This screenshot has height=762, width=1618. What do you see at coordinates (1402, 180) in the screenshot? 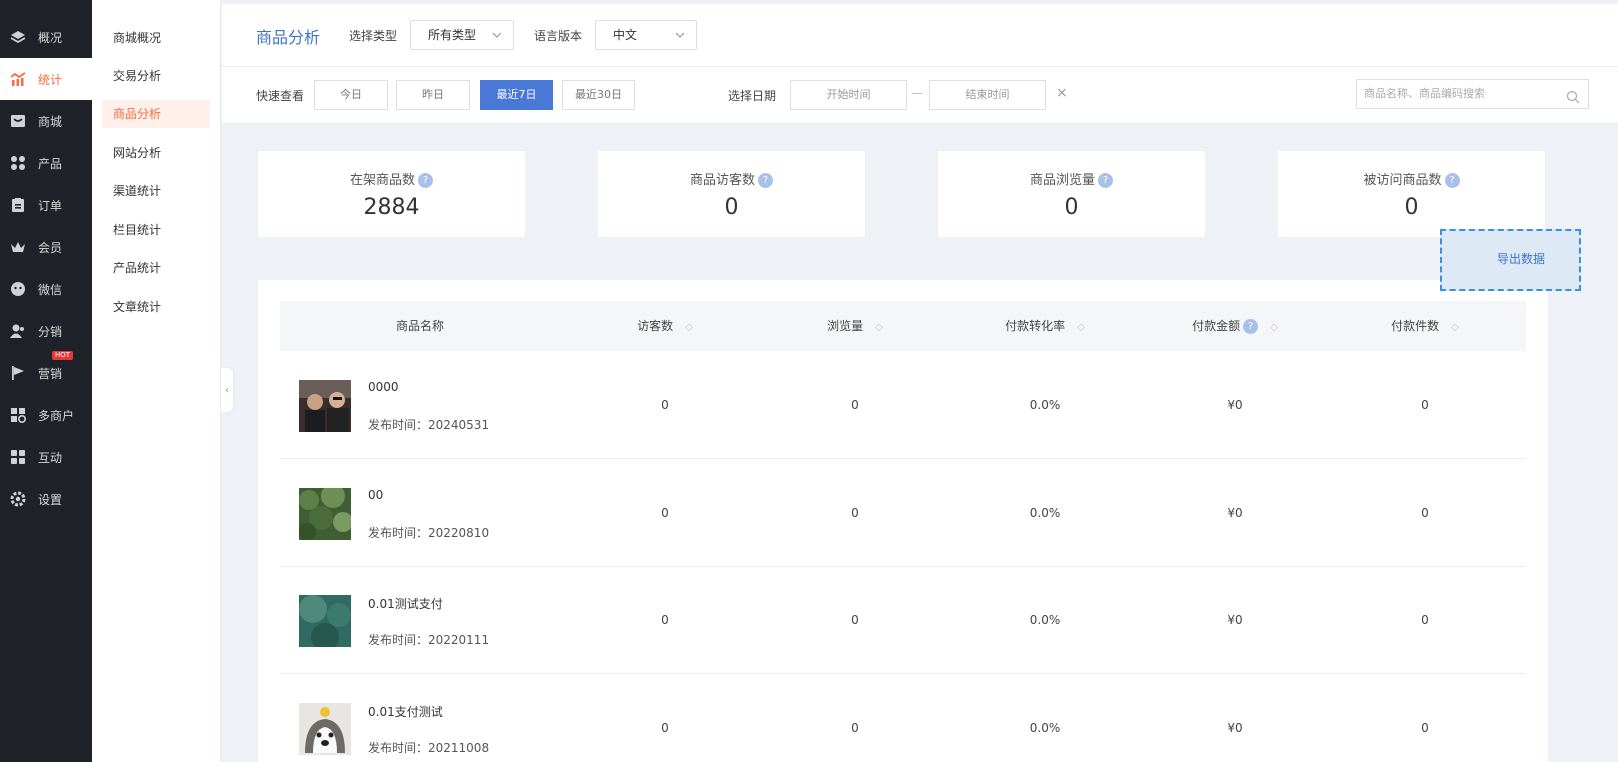
I see `stat-title: 被访问商品数` at bounding box center [1402, 180].